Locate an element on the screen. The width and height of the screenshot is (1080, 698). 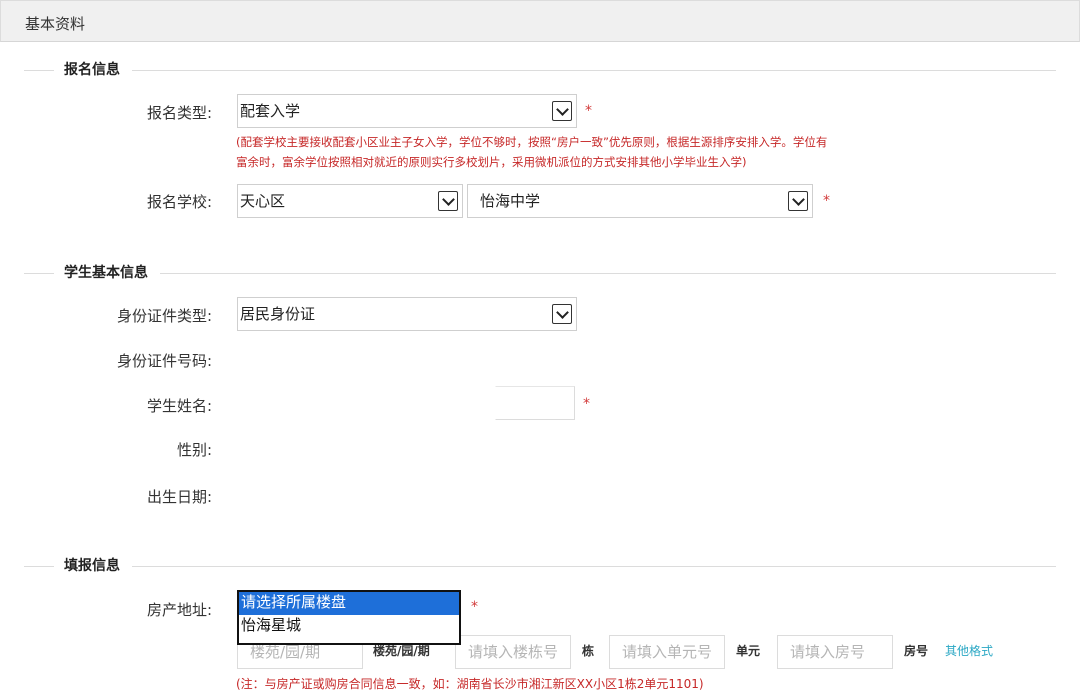
section-title-fill: 填报信息 is located at coordinates (93, 566).